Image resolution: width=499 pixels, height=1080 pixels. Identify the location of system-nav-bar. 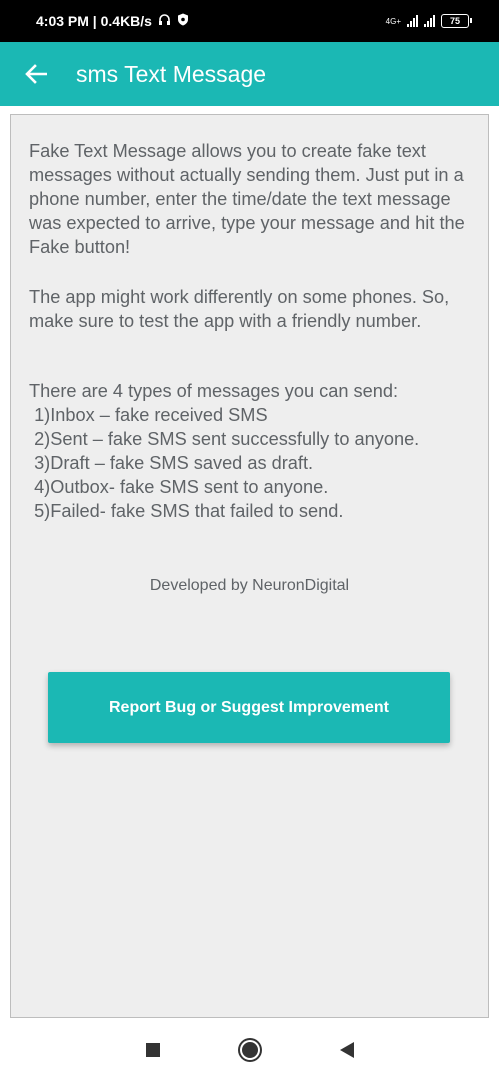
(249, 1050).